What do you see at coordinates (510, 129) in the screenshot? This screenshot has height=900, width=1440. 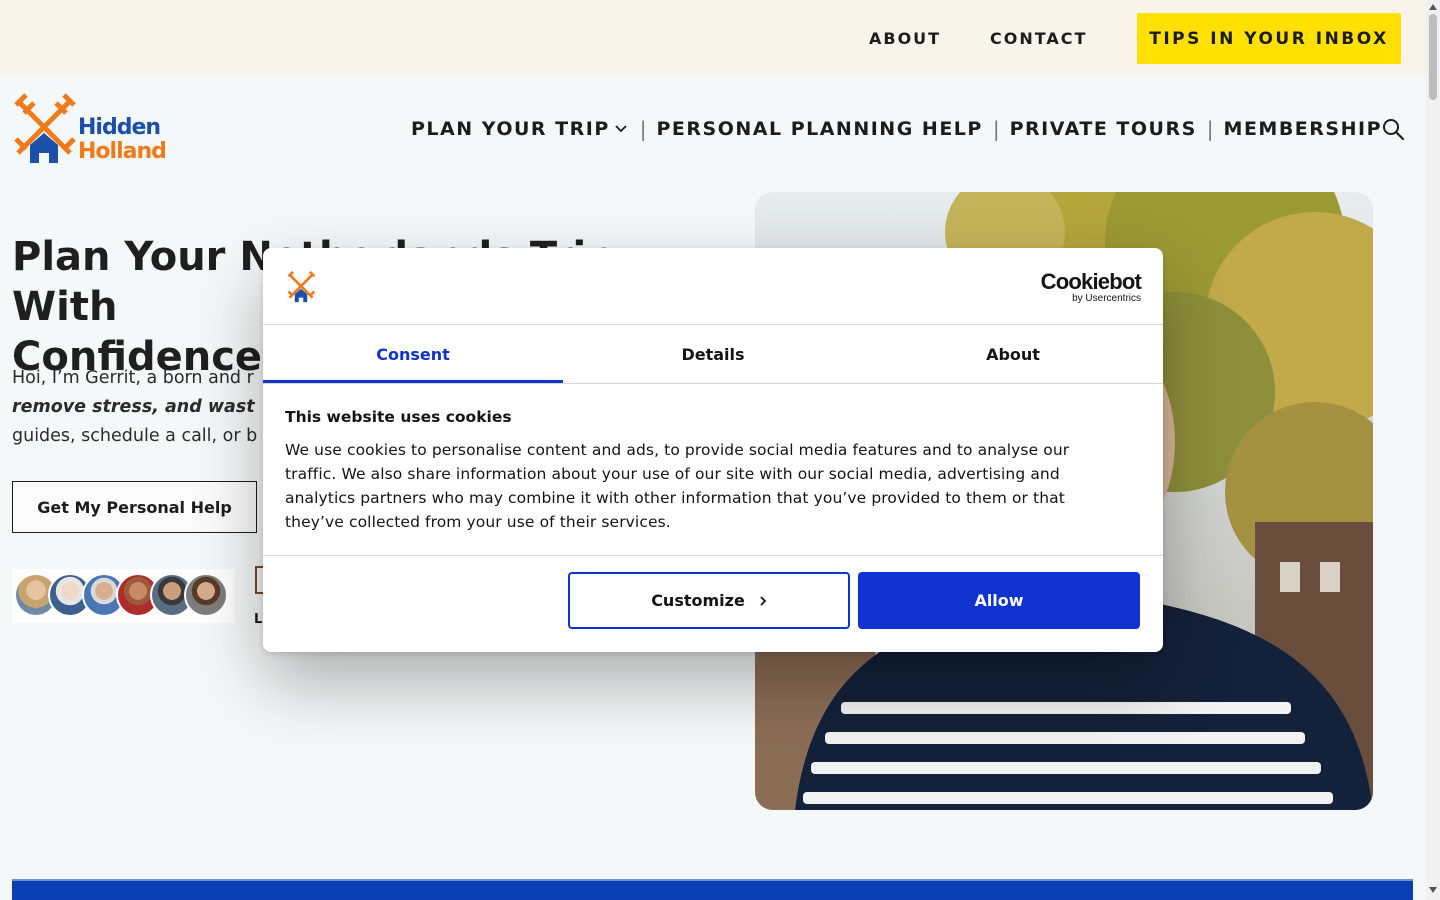 I see `nav-plan-your-trip: PLAN YOUR TRIP` at bounding box center [510, 129].